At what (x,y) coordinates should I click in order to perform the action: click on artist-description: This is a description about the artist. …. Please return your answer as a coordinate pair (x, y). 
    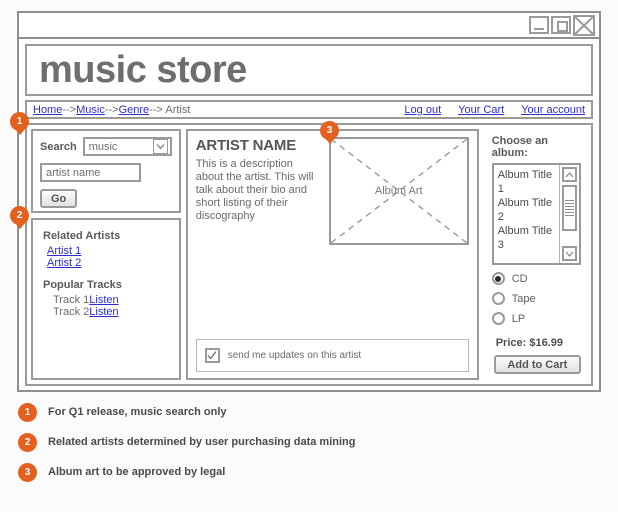
    Looking at the image, I should click on (254, 190).